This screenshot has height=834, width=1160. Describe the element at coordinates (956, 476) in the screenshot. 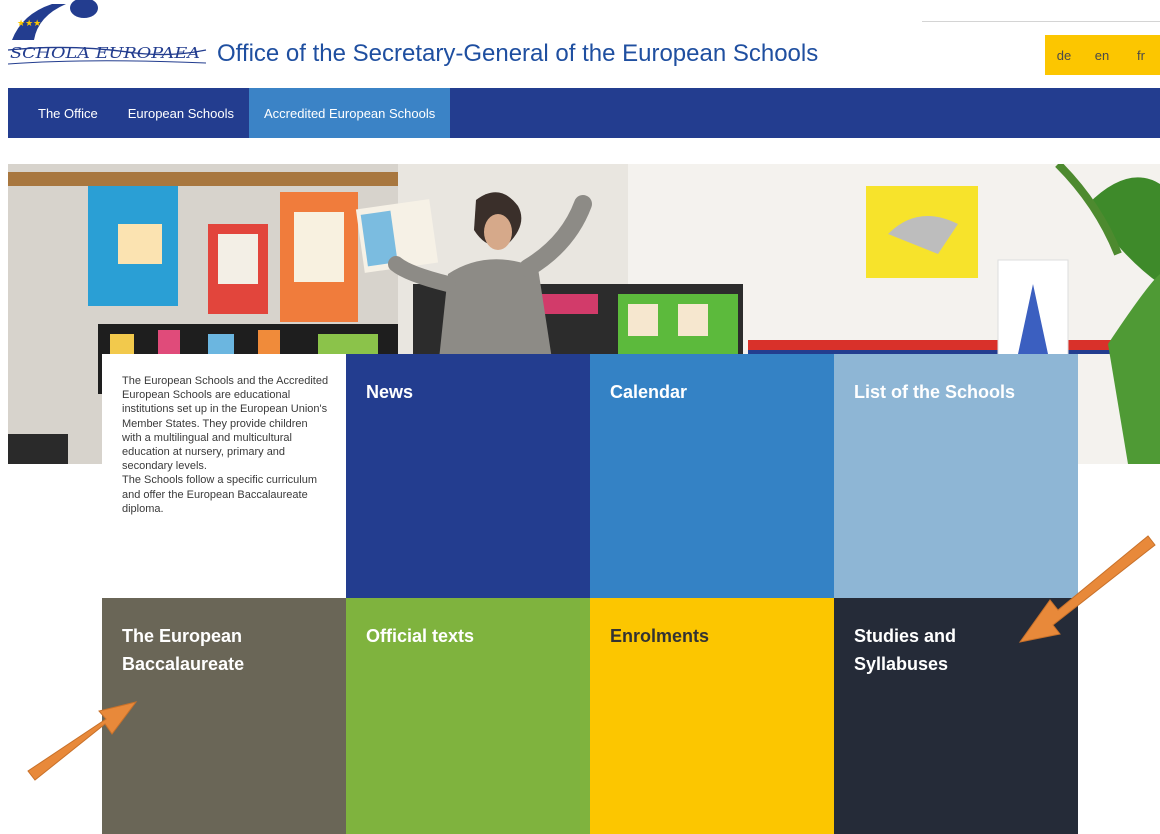

I see `tile-list-of-schools: List of the Schools` at that location.